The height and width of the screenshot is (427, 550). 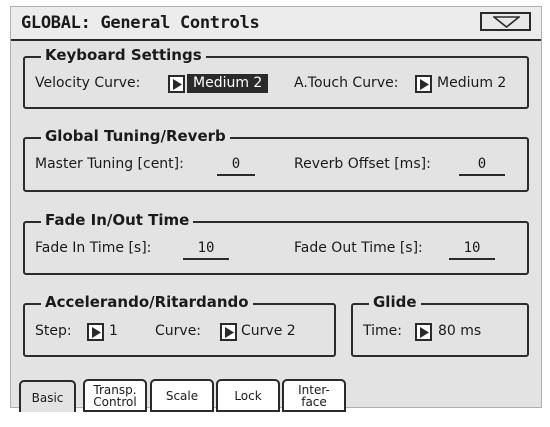 What do you see at coordinates (482, 166) in the screenshot?
I see `reverb-offset-field: 0` at bounding box center [482, 166].